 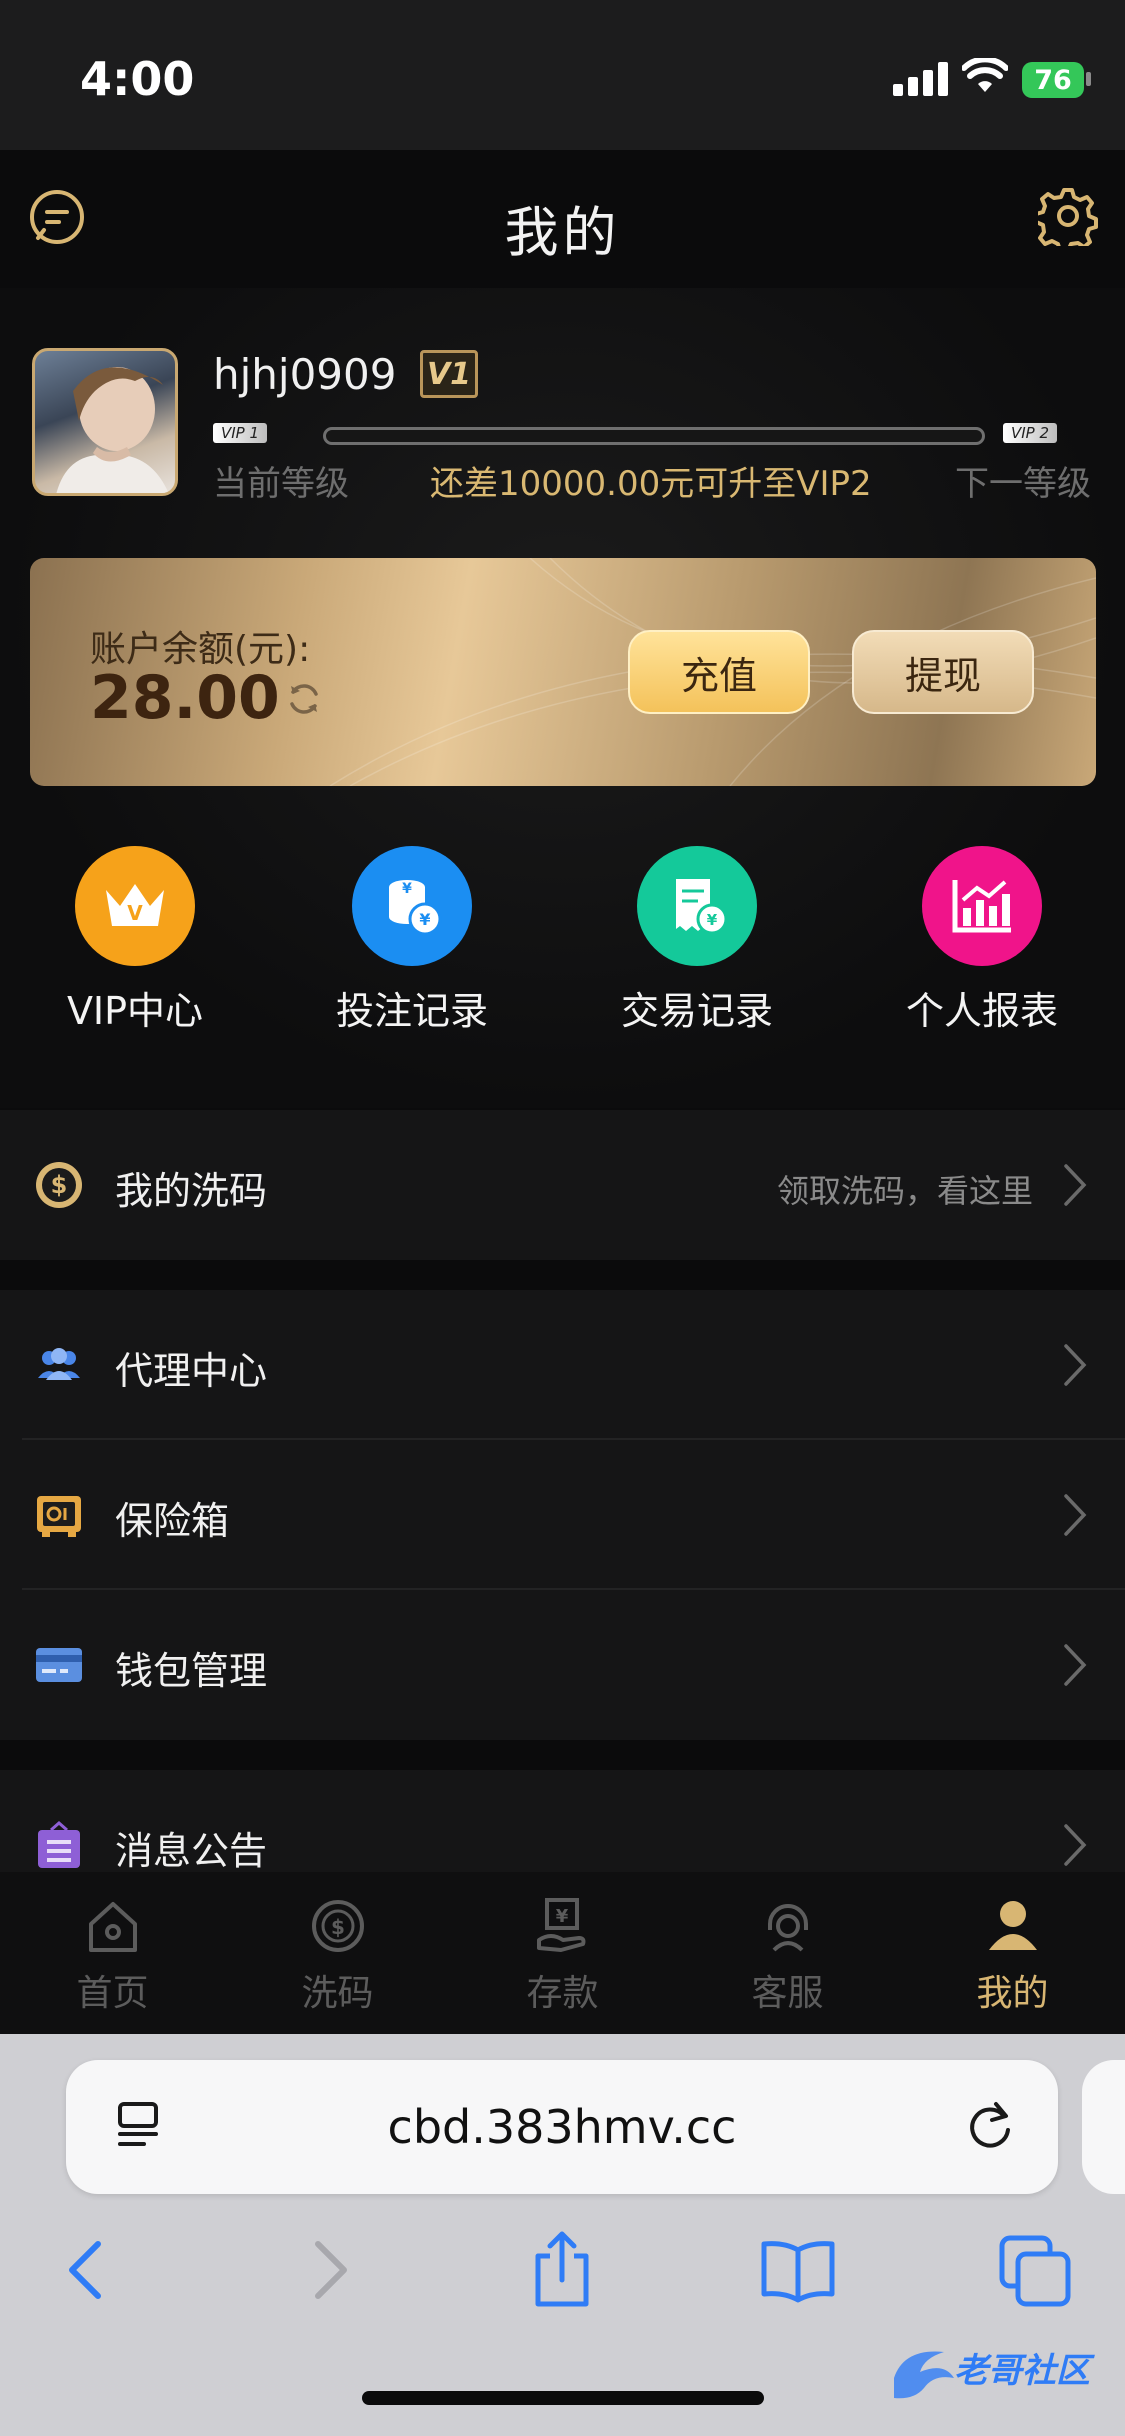 I want to click on shortcut-label: 交易记录, so click(x=696, y=1011).